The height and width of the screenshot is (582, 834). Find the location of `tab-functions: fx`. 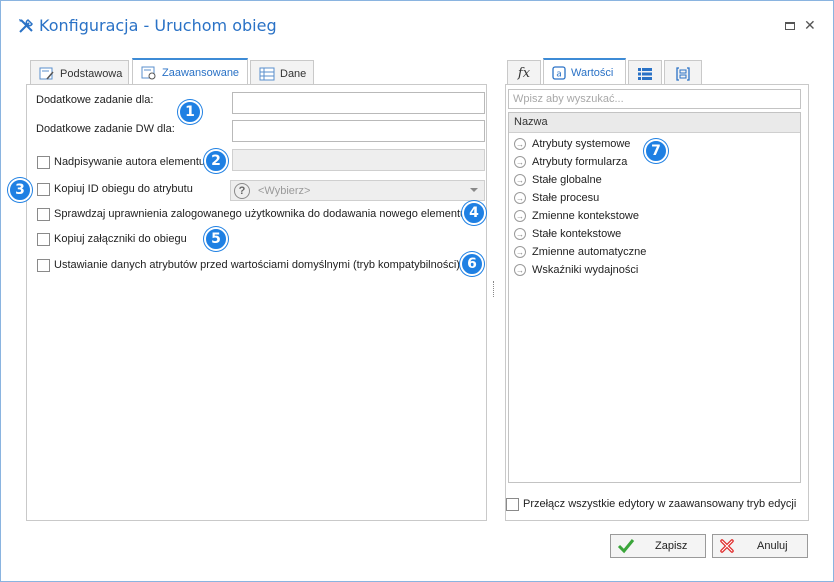

tab-functions: fx is located at coordinates (524, 73).